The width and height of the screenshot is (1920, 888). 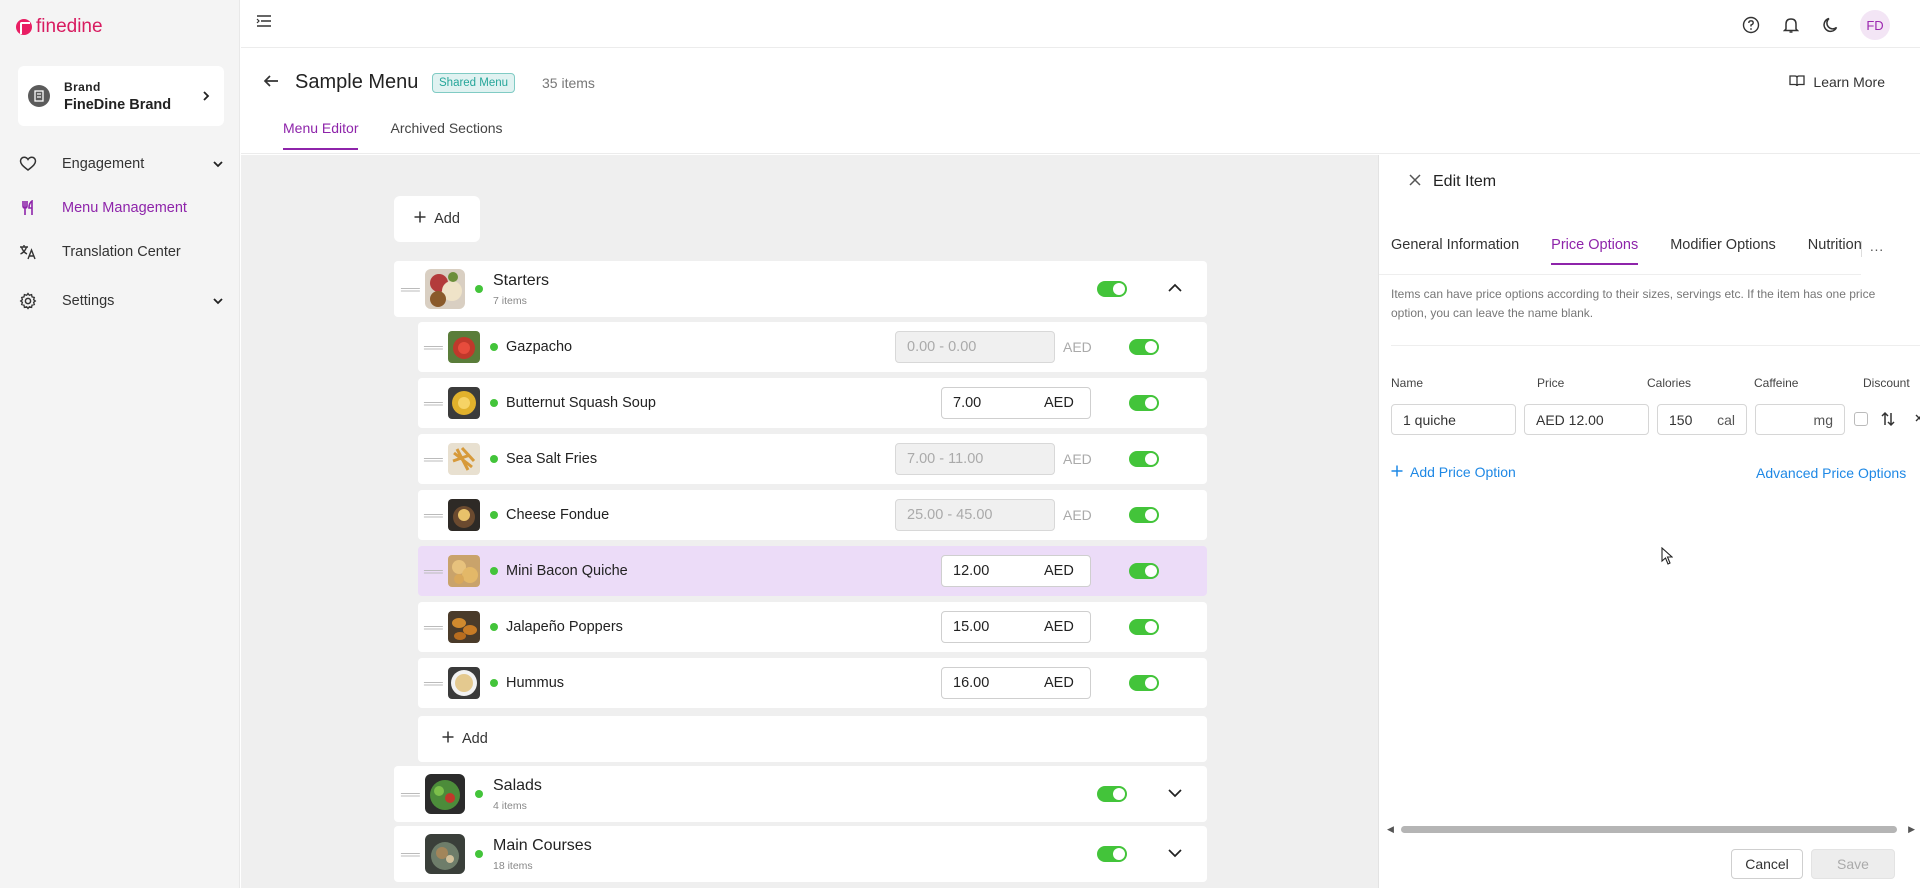 What do you see at coordinates (1800, 419) in the screenshot?
I see `caffeine-input: mg` at bounding box center [1800, 419].